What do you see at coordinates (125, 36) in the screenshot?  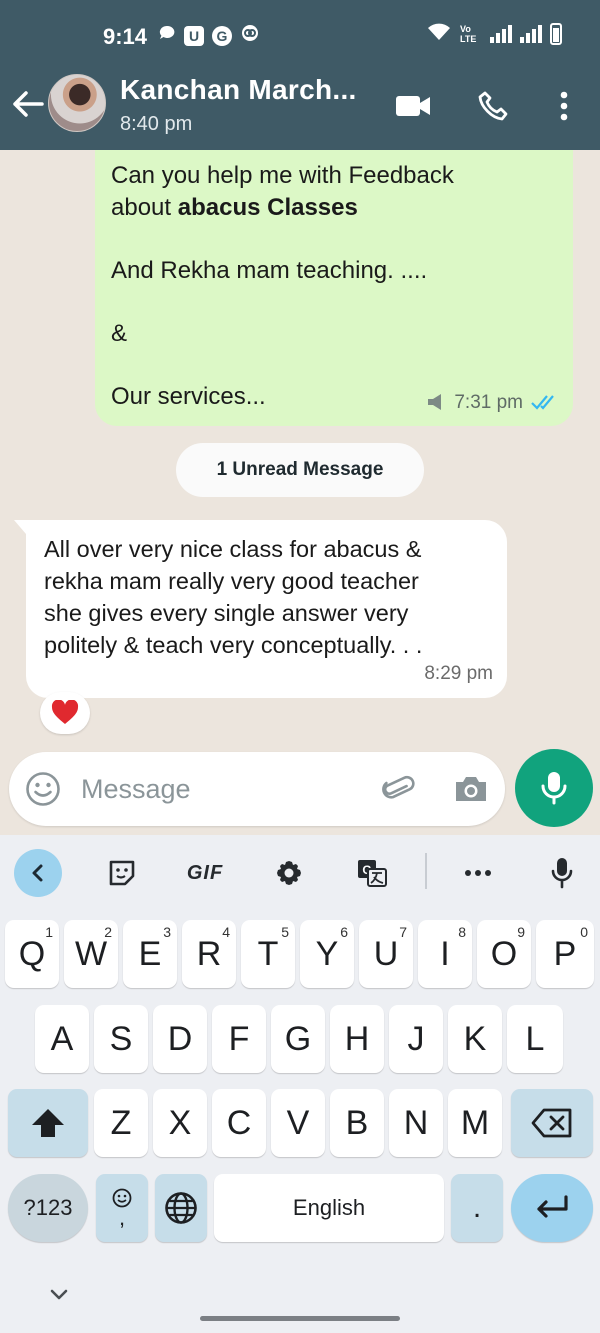 I see `status-time: 9:14` at bounding box center [125, 36].